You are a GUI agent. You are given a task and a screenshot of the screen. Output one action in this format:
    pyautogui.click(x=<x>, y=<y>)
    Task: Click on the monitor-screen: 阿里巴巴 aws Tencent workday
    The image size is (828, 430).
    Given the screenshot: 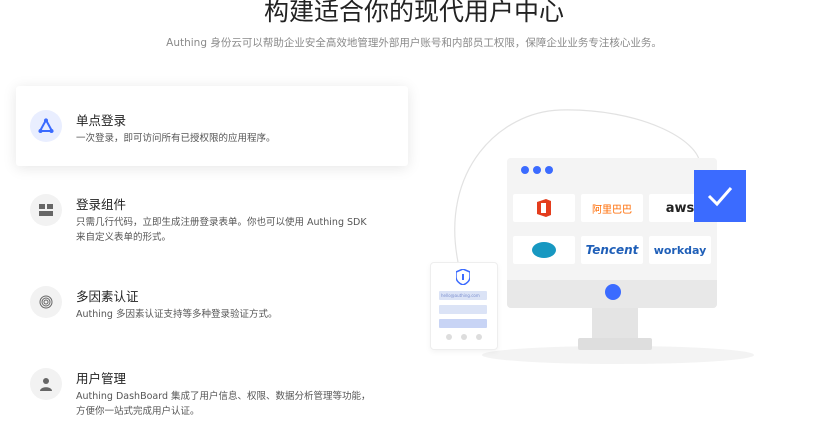 What is the action you would take?
    pyautogui.click(x=612, y=219)
    